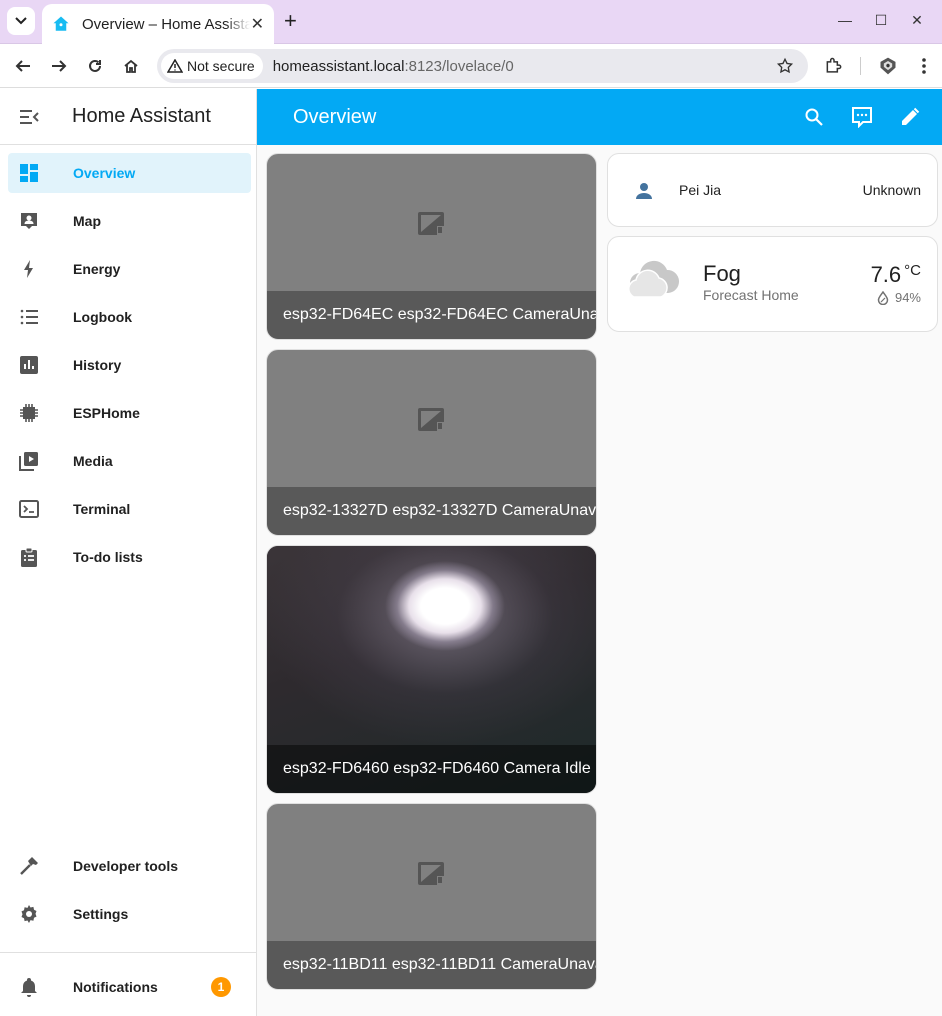 This screenshot has width=942, height=1016. I want to click on bookmark-star-icon, so click(785, 66).